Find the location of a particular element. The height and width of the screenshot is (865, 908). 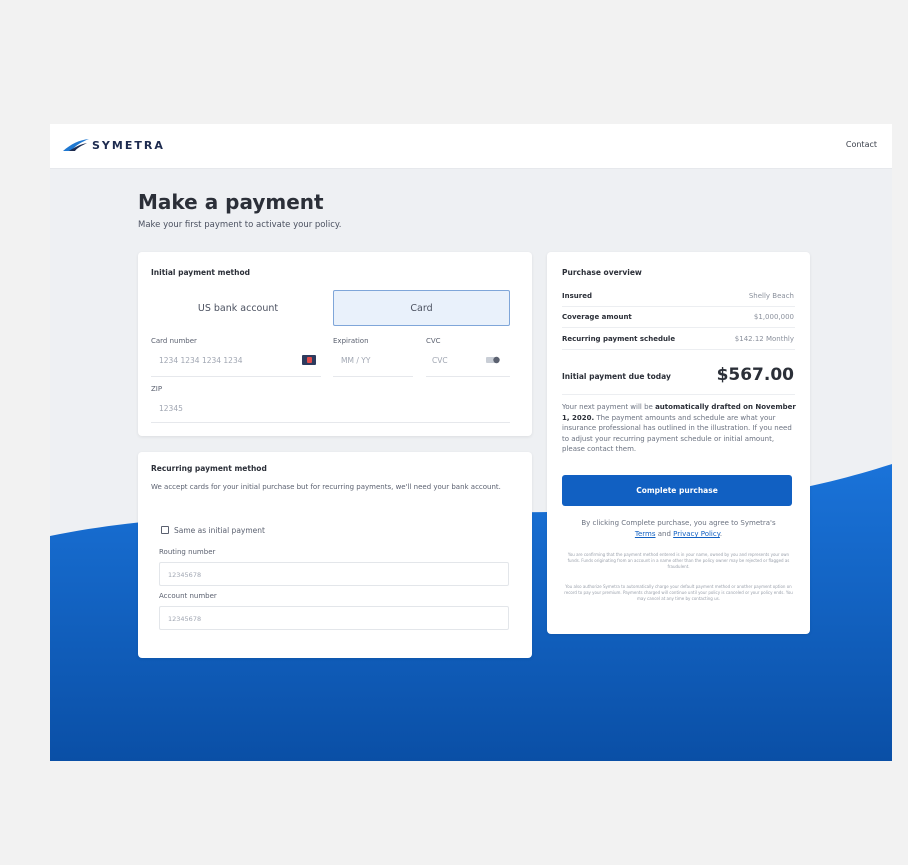

note-prefix: Your next payment will be is located at coordinates (609, 407).